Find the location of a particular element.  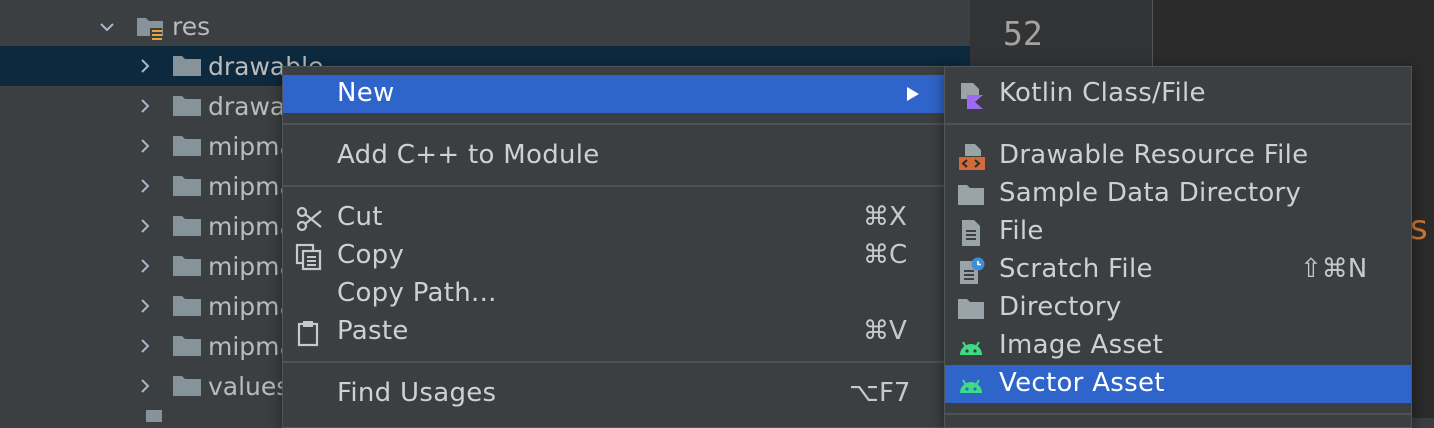

scissors-icon is located at coordinates (309, 219).